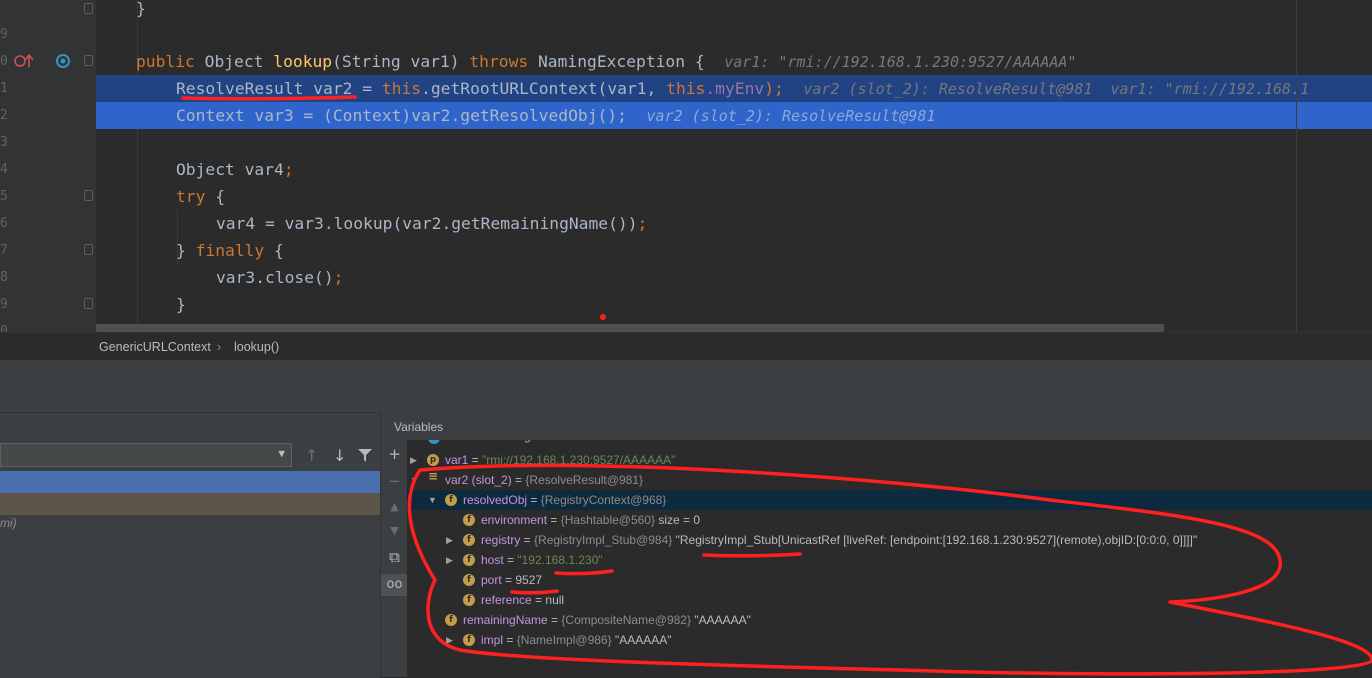  What do you see at coordinates (365, 455) in the screenshot?
I see `filter-icon` at bounding box center [365, 455].